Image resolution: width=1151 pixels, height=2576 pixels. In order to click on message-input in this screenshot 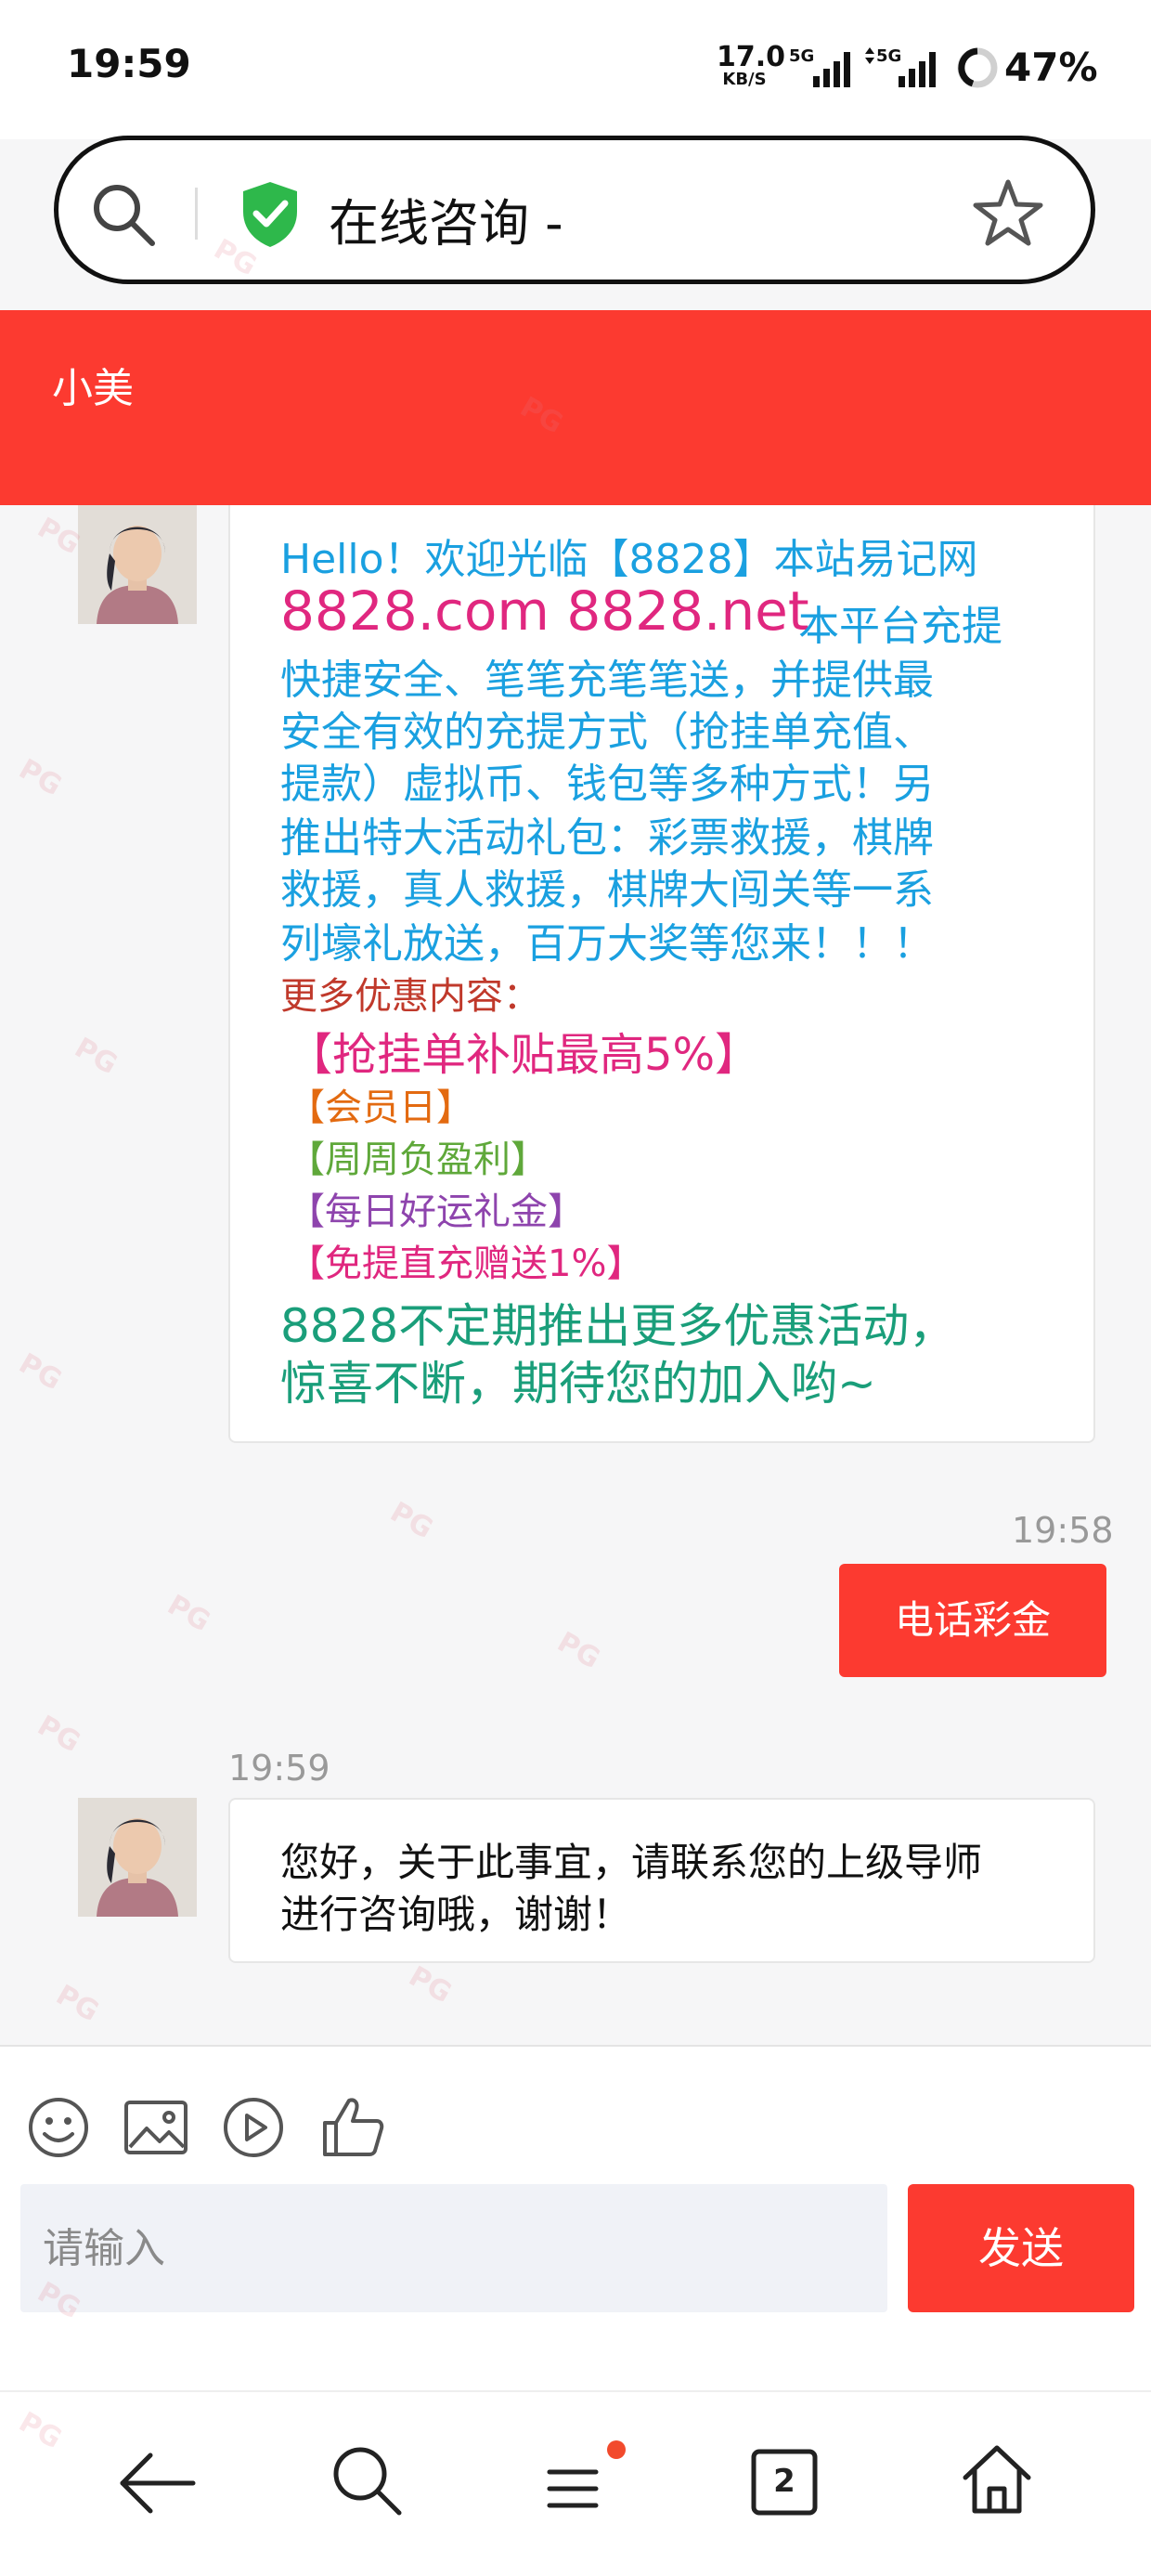, I will do `click(454, 2248)`.